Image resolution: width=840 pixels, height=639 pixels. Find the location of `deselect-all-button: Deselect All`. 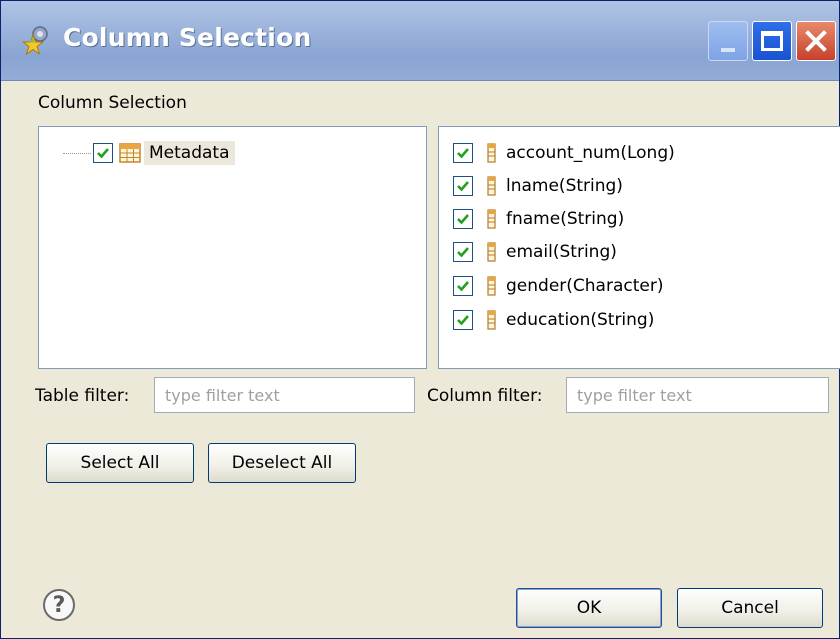

deselect-all-button: Deselect All is located at coordinates (282, 463).